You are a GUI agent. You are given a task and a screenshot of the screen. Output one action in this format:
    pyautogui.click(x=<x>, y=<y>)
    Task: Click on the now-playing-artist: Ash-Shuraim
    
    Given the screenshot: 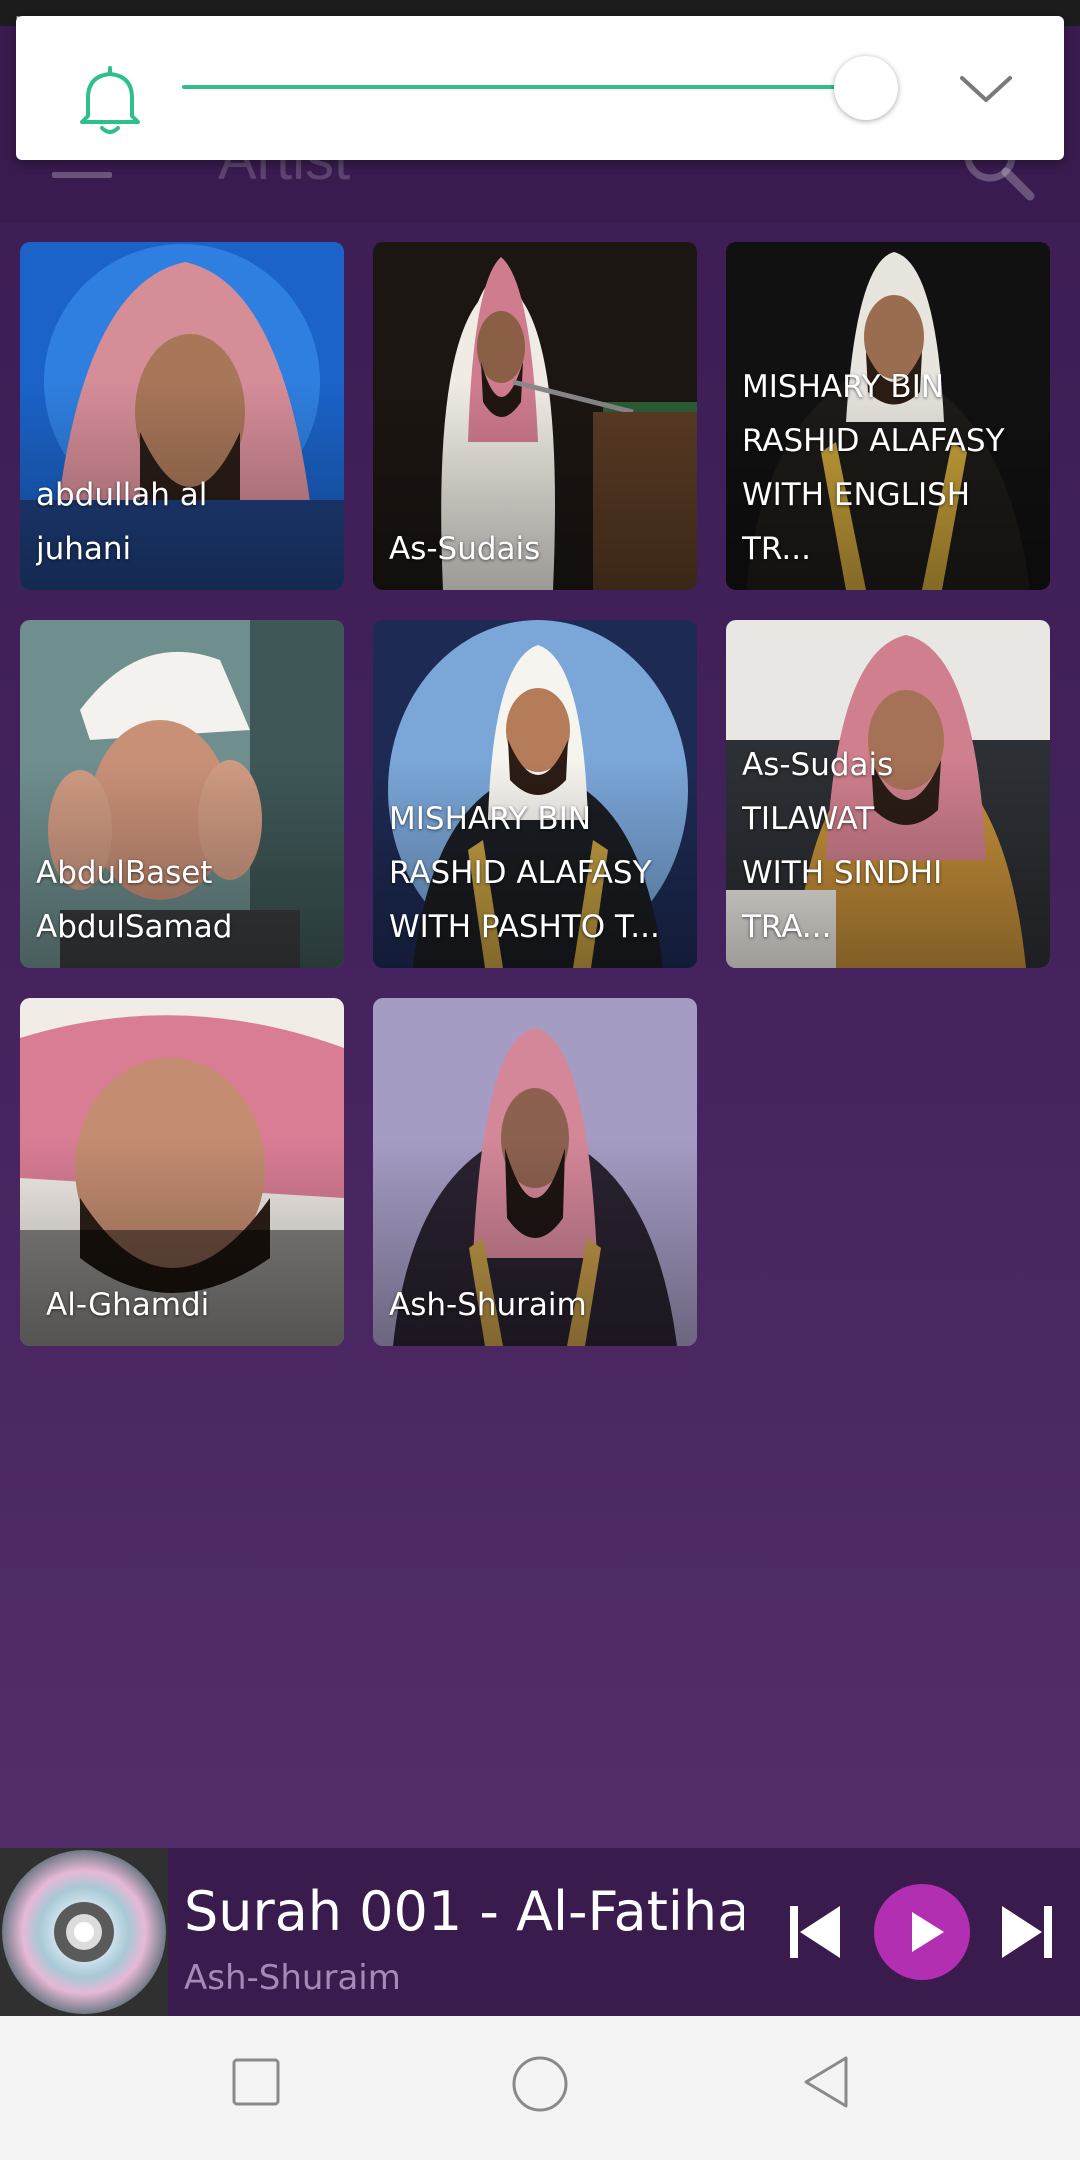 What is the action you would take?
    pyautogui.click(x=292, y=1978)
    